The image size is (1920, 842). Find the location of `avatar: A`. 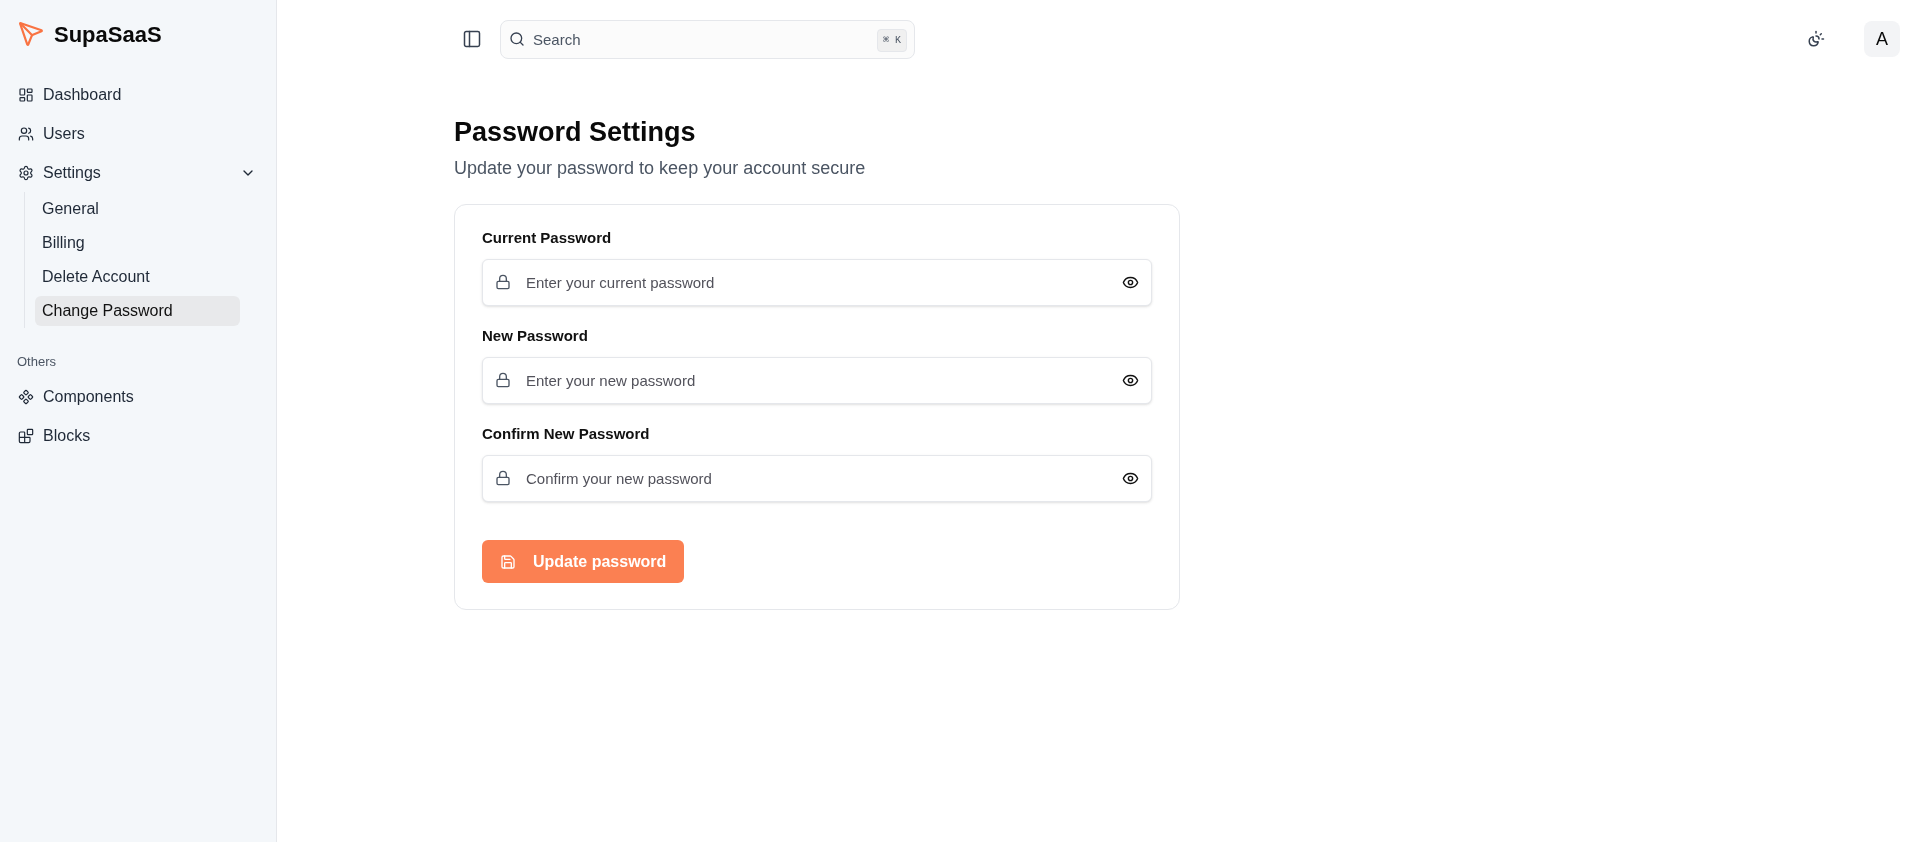

avatar: A is located at coordinates (1882, 39).